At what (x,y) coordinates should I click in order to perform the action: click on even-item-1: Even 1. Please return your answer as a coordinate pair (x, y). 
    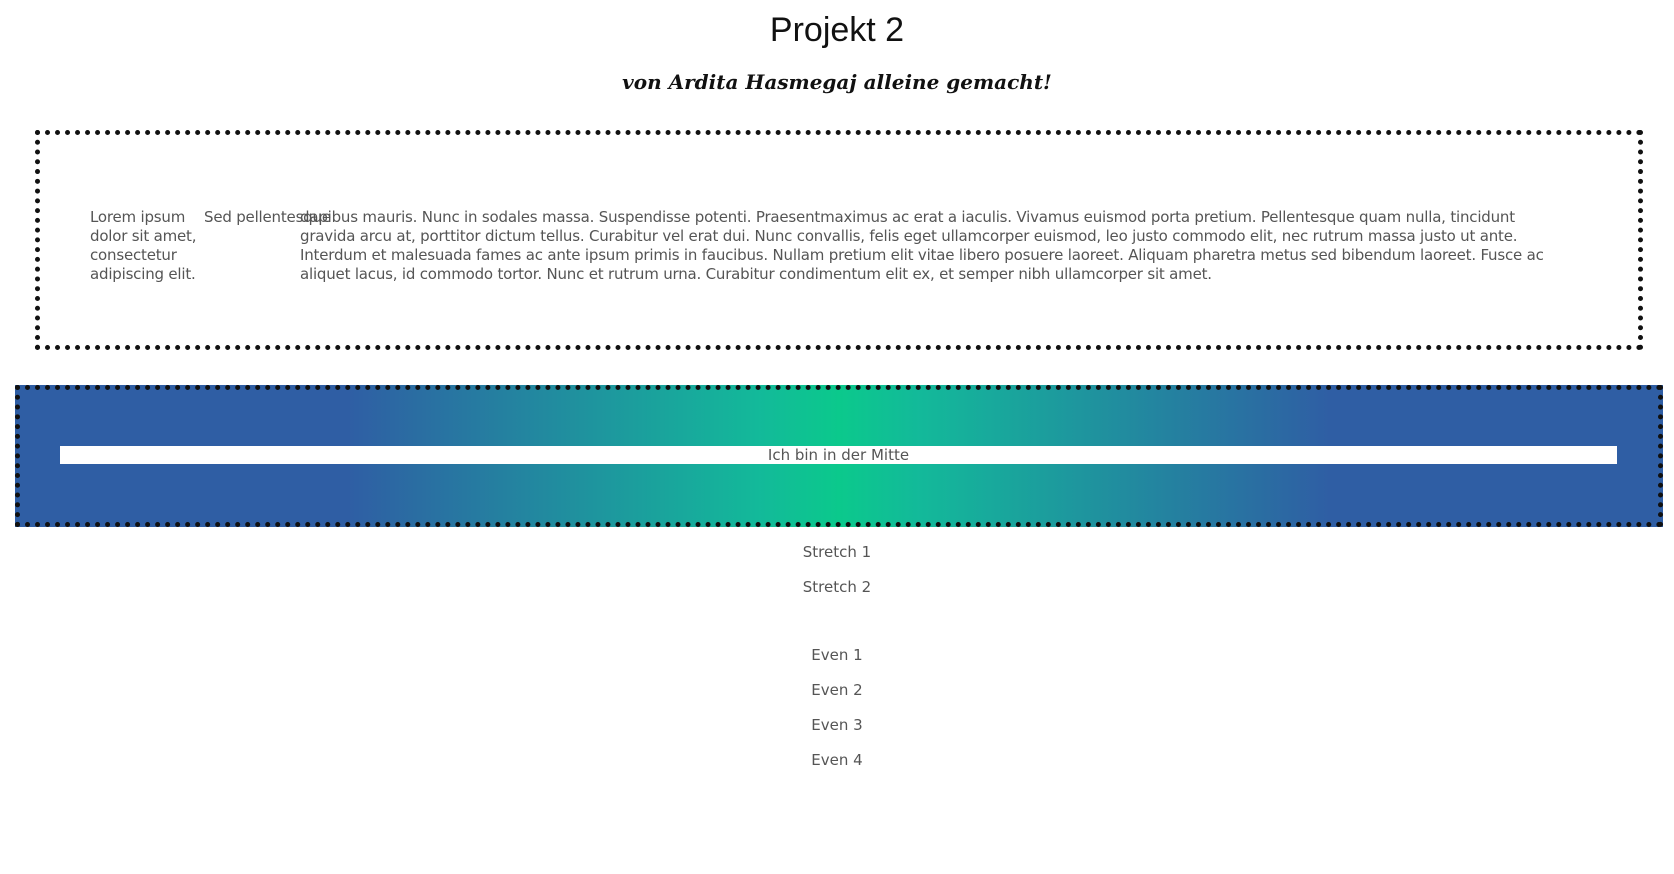
    Looking at the image, I should click on (837, 655).